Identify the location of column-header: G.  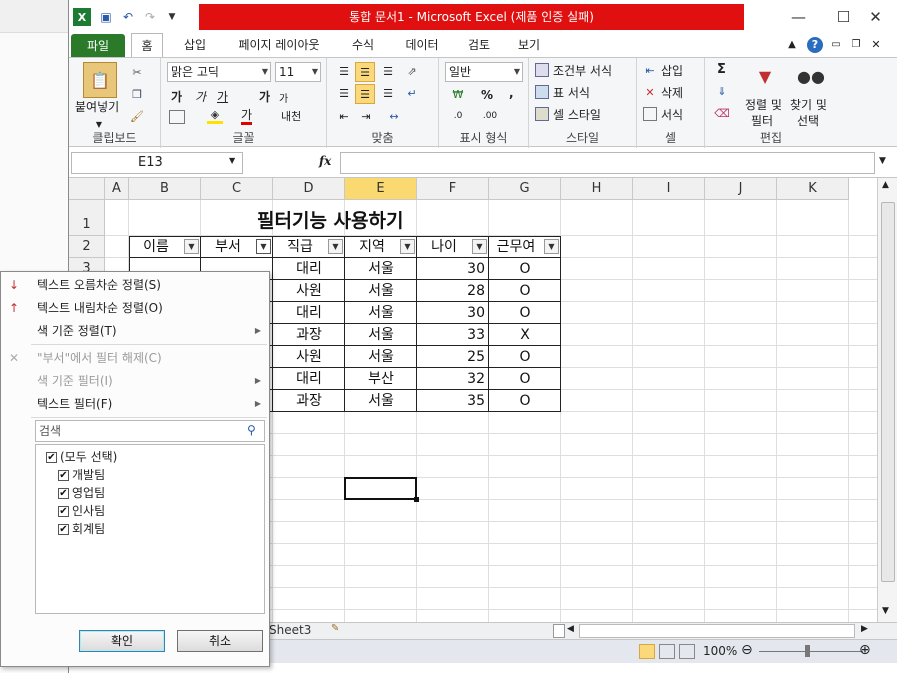
(525, 189).